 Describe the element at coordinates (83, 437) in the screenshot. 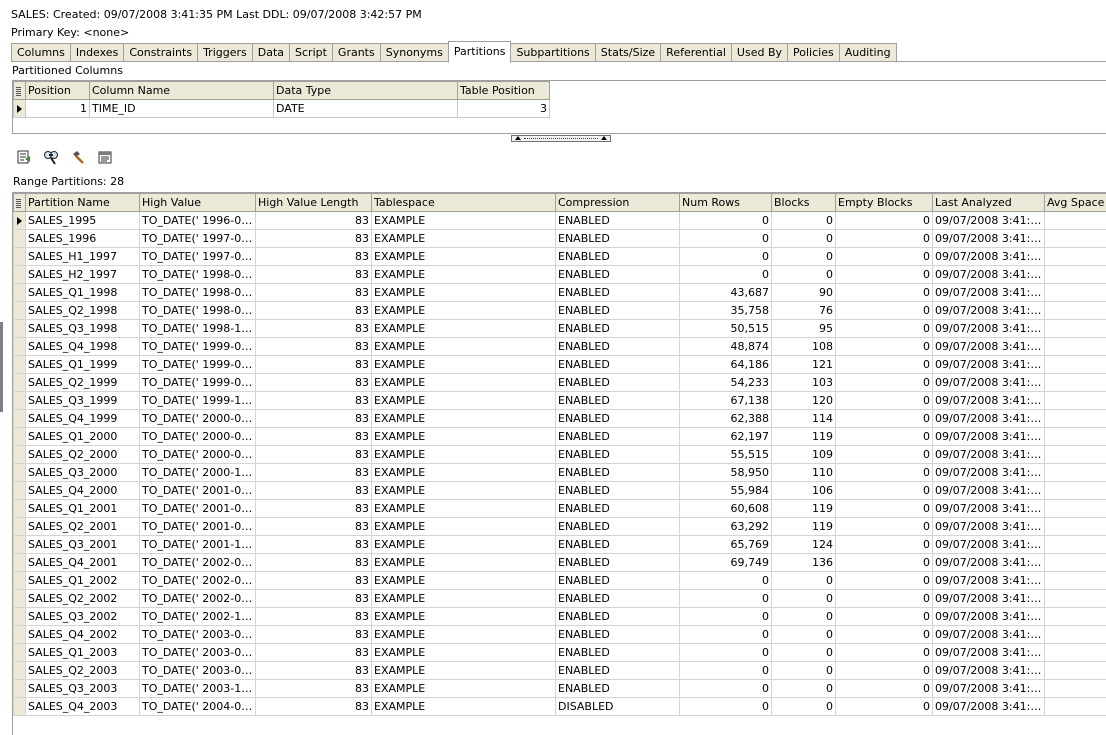

I see `table-cell: SALES_Q1_2000` at that location.